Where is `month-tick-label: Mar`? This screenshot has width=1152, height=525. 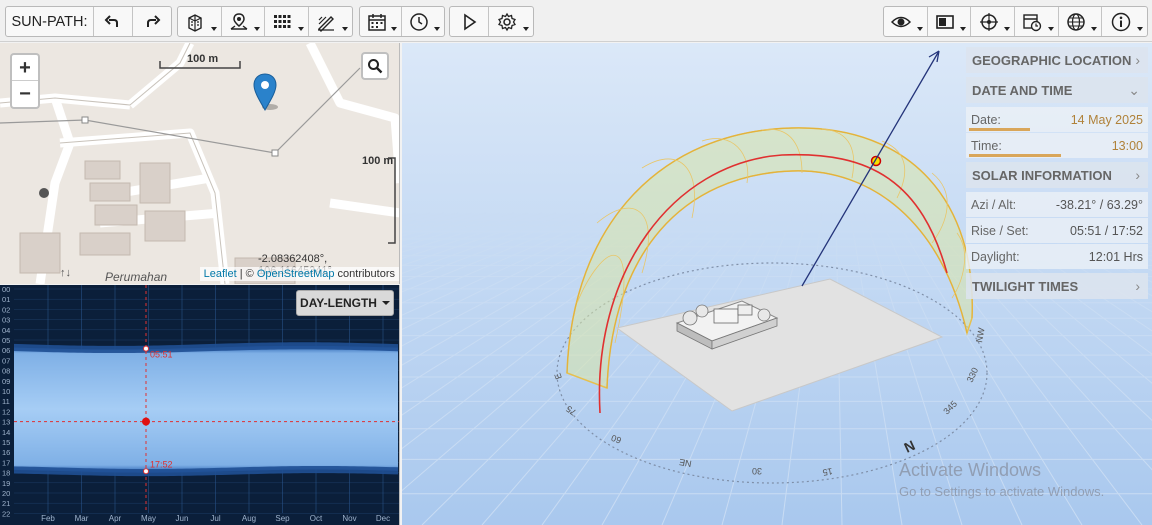
month-tick-label: Mar is located at coordinates (82, 518).